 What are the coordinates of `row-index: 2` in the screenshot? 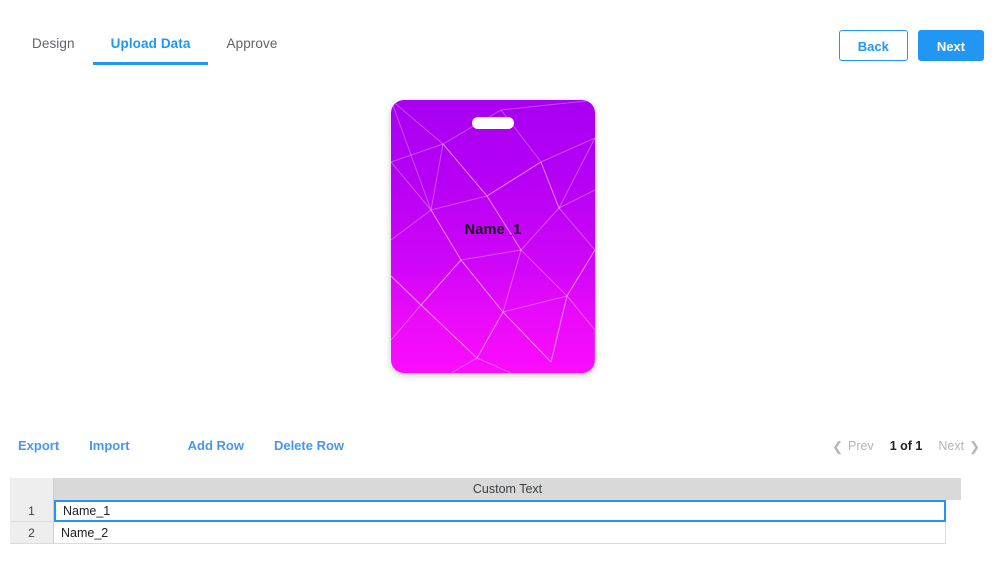 It's located at (32, 533).